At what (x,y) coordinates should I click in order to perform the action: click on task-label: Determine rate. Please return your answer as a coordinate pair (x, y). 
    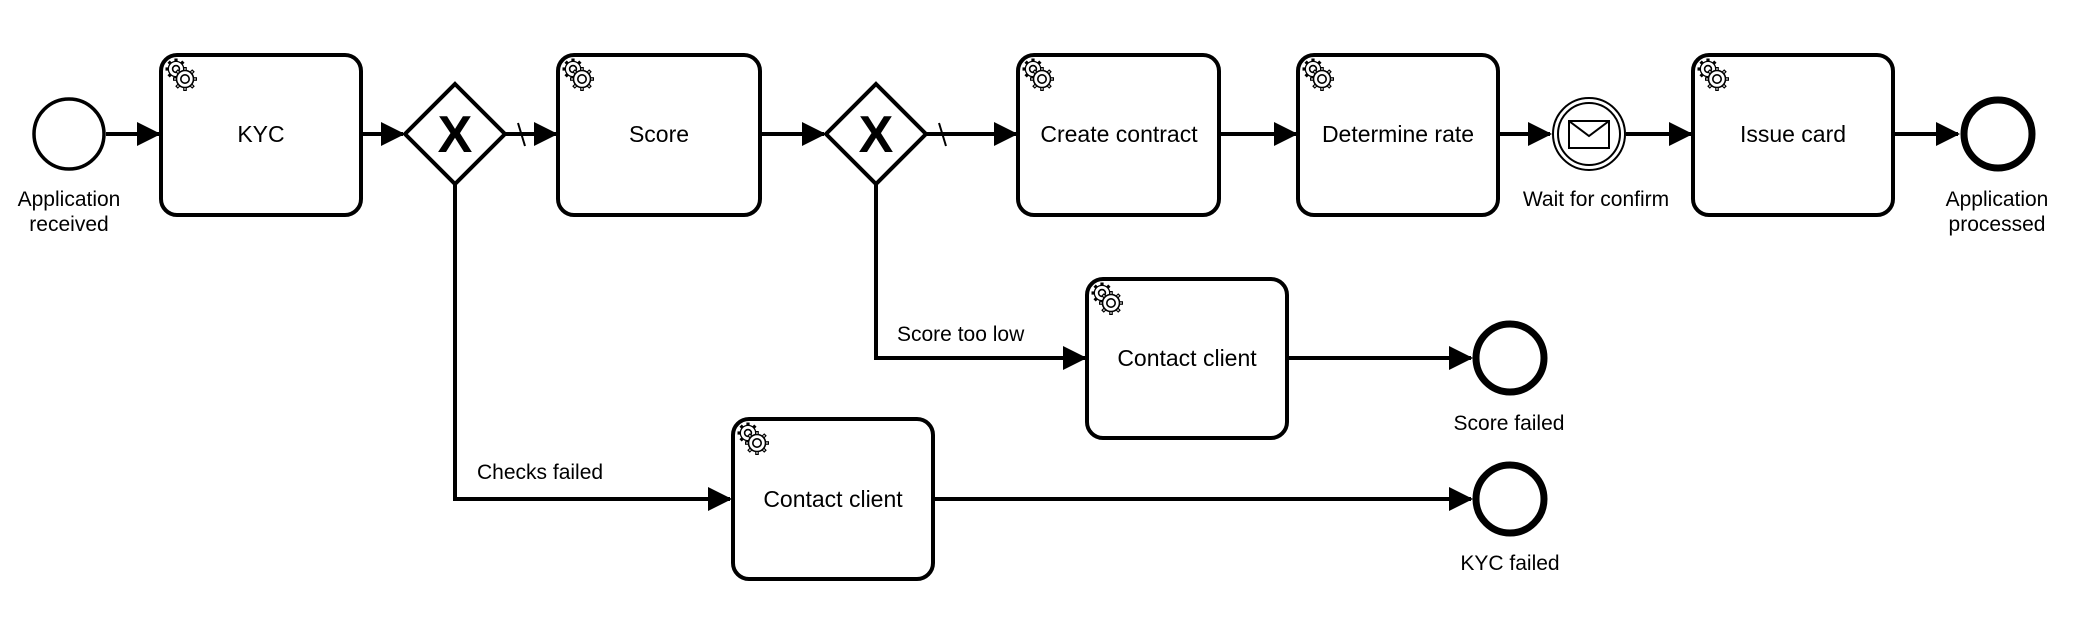
    Looking at the image, I should click on (1398, 134).